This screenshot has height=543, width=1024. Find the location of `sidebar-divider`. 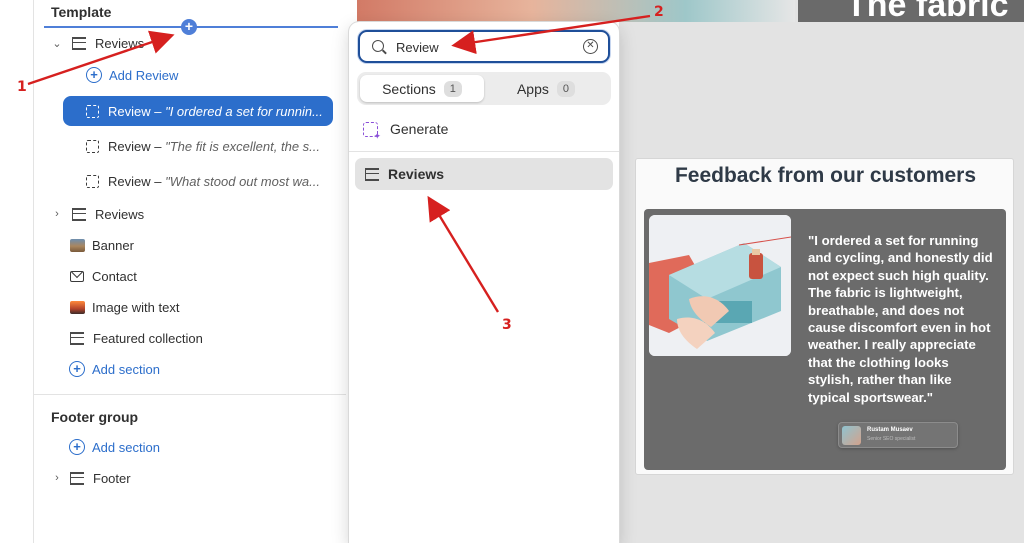

sidebar-divider is located at coordinates (190, 394).